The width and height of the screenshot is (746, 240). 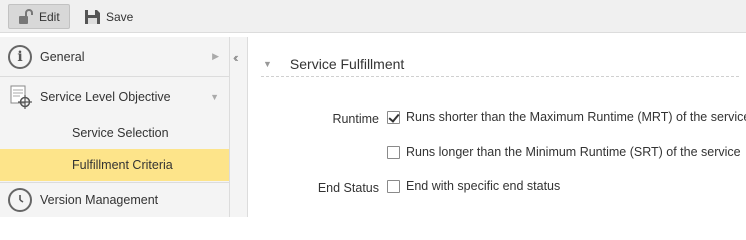 I want to click on info-icon: i, so click(x=20, y=56).